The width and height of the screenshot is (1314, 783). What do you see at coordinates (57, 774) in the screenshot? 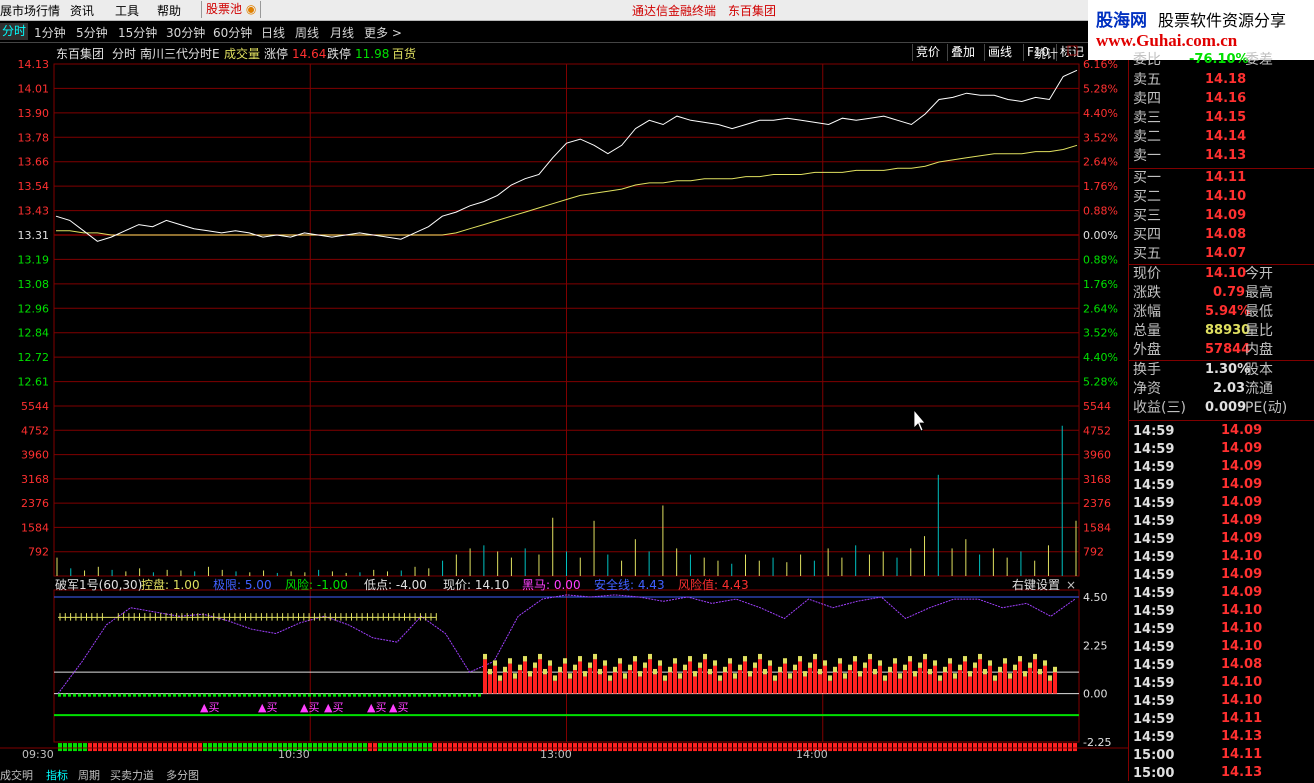
I see `tab-indicator: 指标` at bounding box center [57, 774].